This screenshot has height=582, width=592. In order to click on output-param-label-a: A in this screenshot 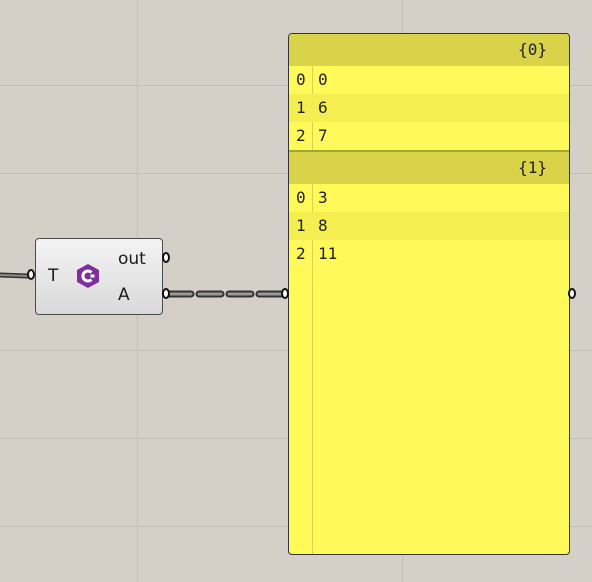, I will do `click(124, 295)`.